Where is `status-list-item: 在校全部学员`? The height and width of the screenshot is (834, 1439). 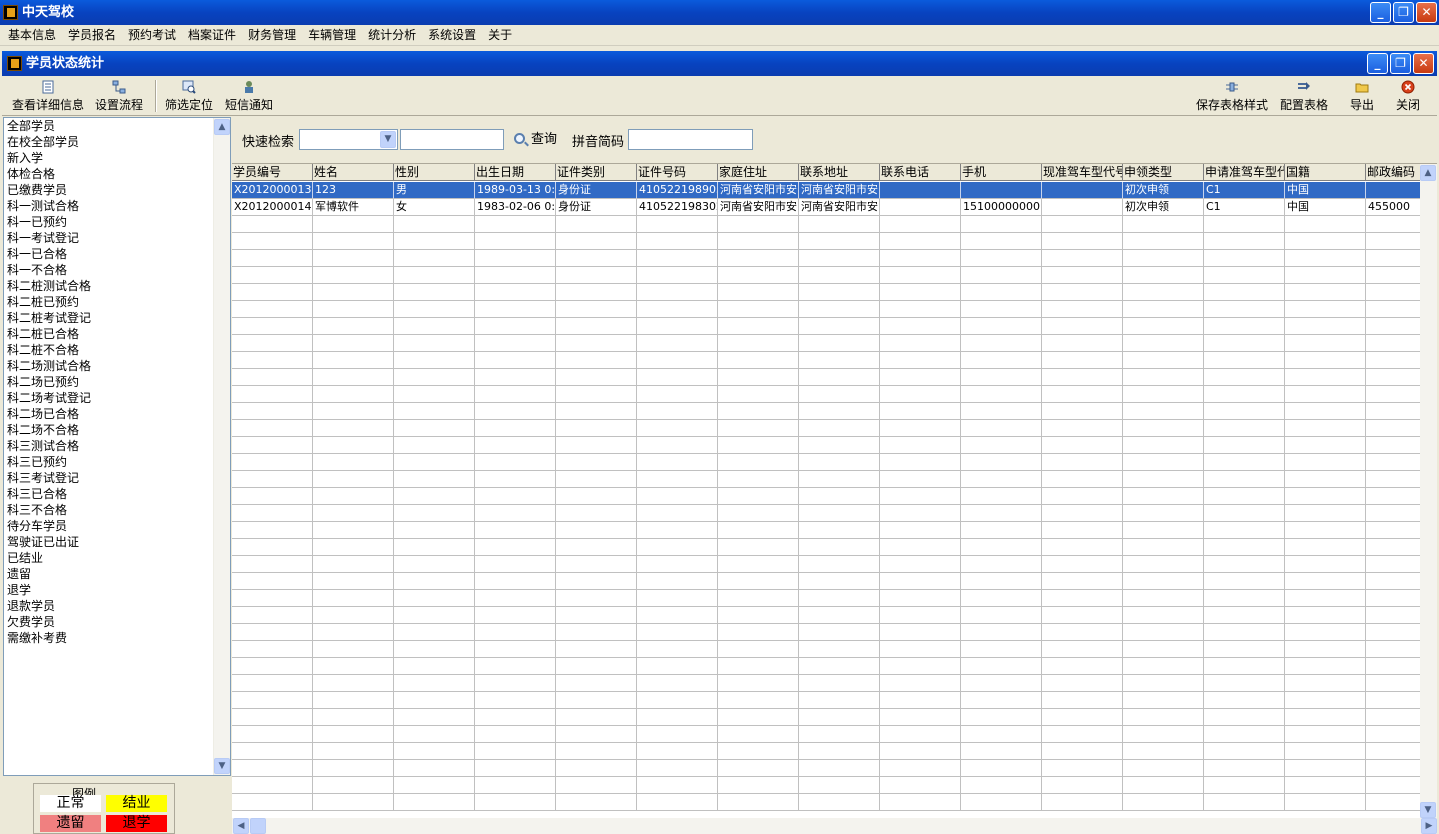
status-list-item: 在校全部学员 is located at coordinates (109, 142).